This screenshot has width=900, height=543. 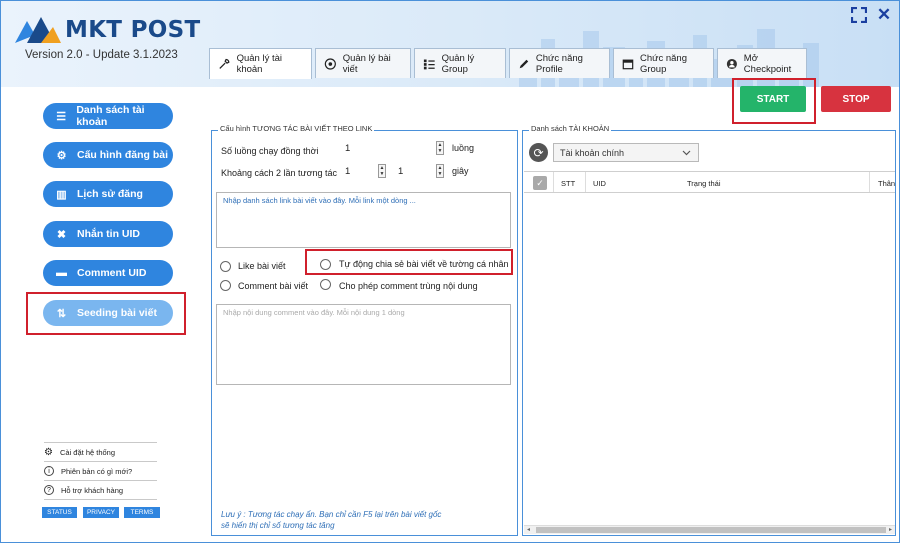 What do you see at coordinates (774, 101) in the screenshot?
I see `highlight-box-start` at bounding box center [774, 101].